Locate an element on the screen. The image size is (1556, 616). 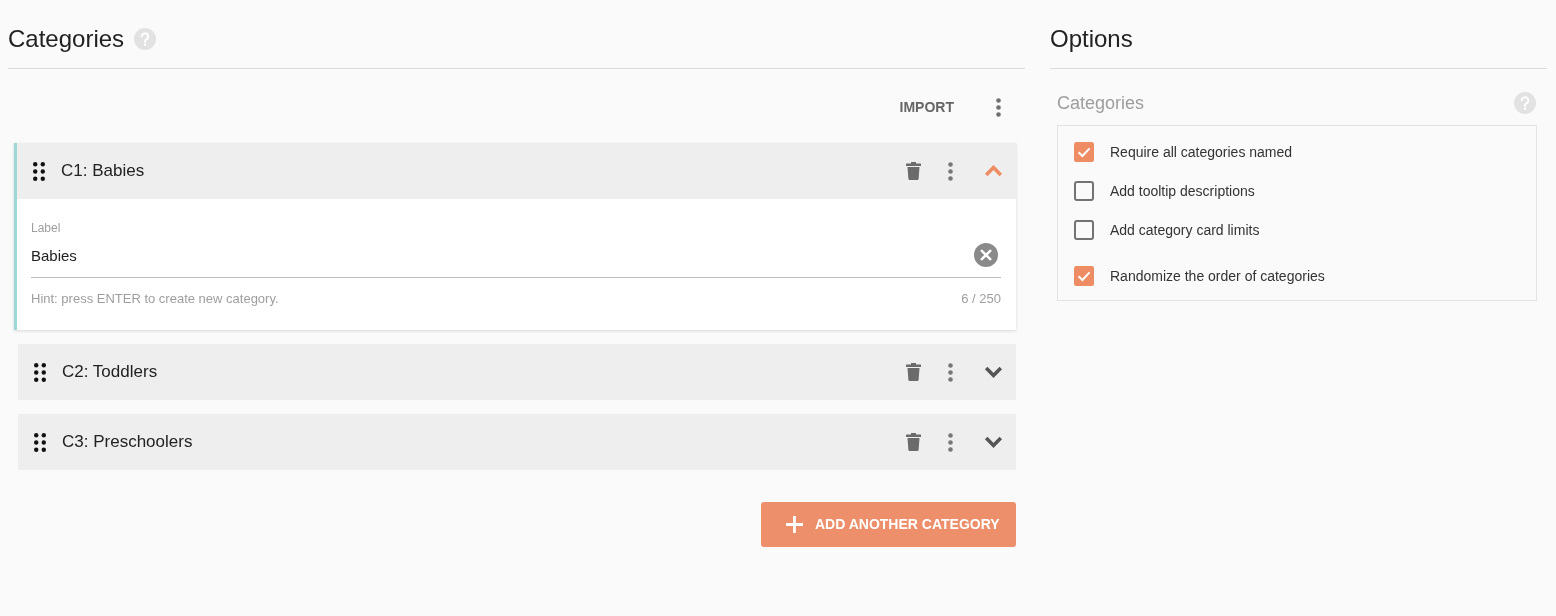
category-header: C1: Babies is located at coordinates (516, 171).